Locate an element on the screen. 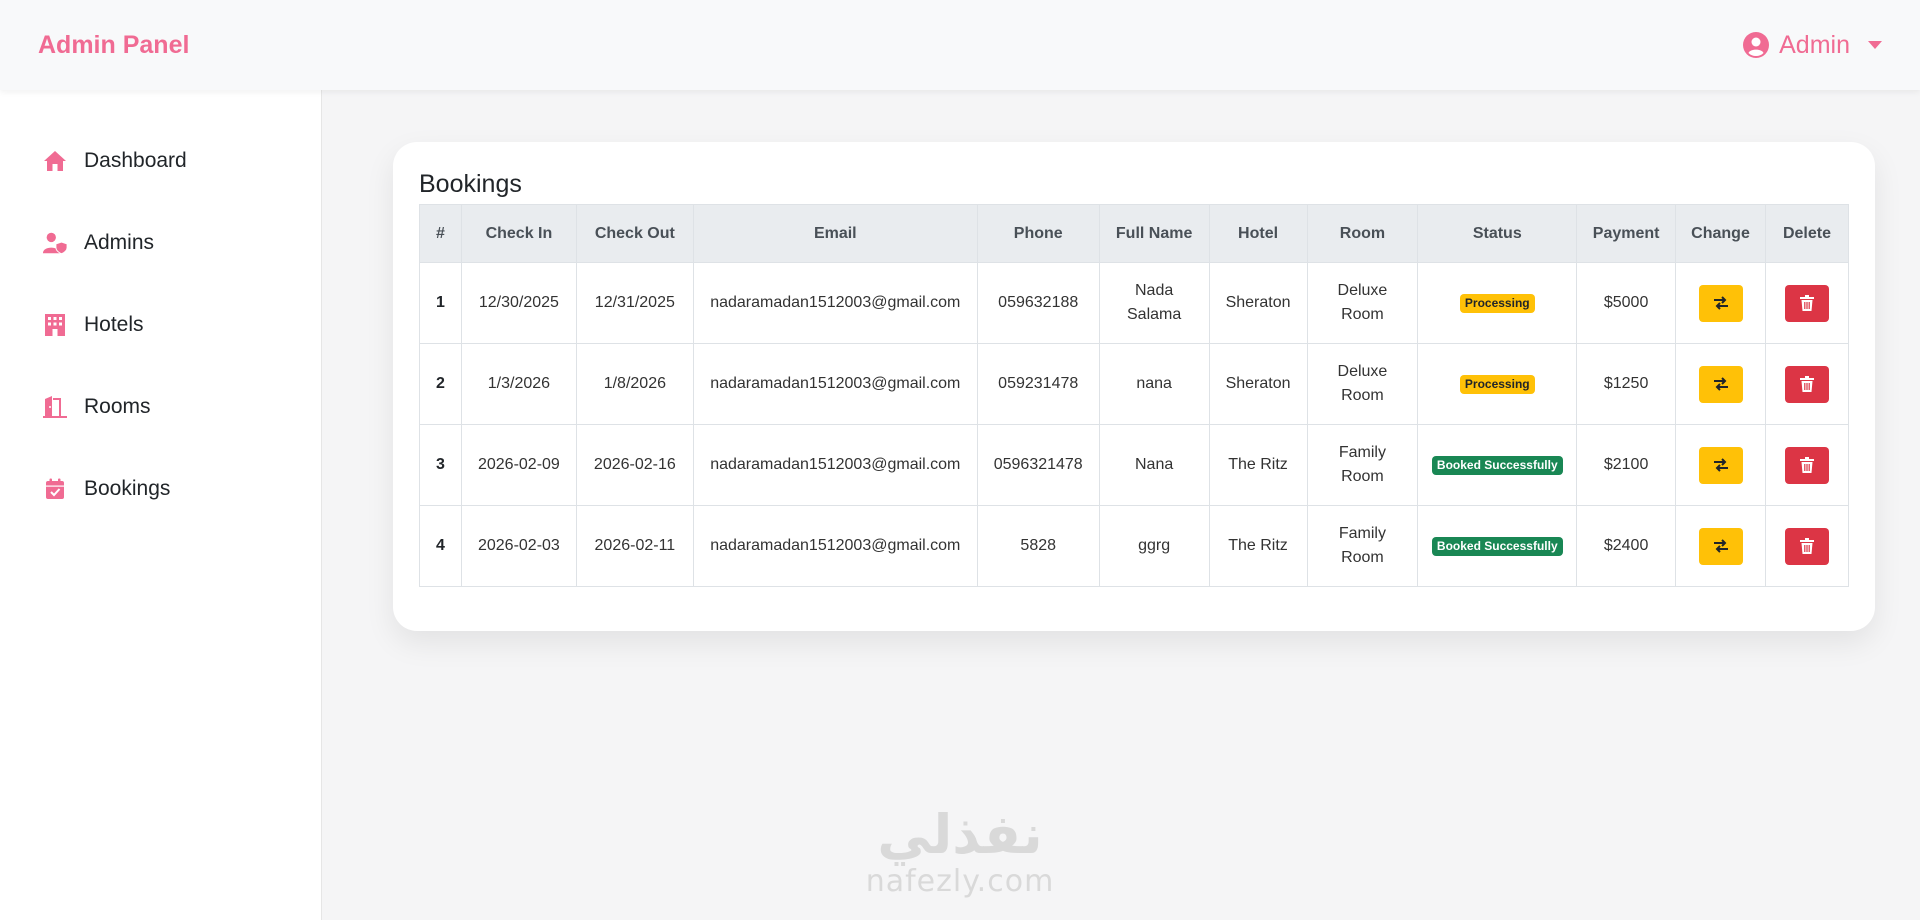 This screenshot has width=1920, height=920. sidebar-item-label: Rooms is located at coordinates (117, 406).